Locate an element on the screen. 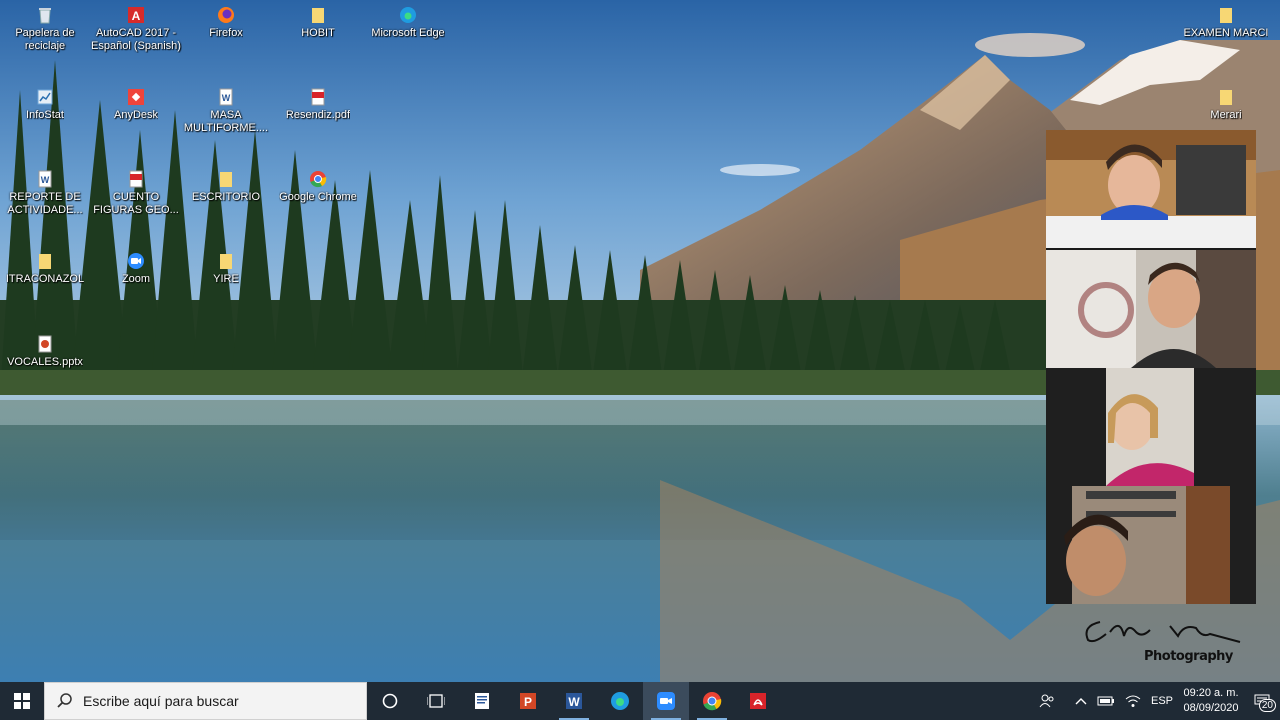 This screenshot has height=720, width=1280. notification-count-badge: 20 is located at coordinates (1267, 705).